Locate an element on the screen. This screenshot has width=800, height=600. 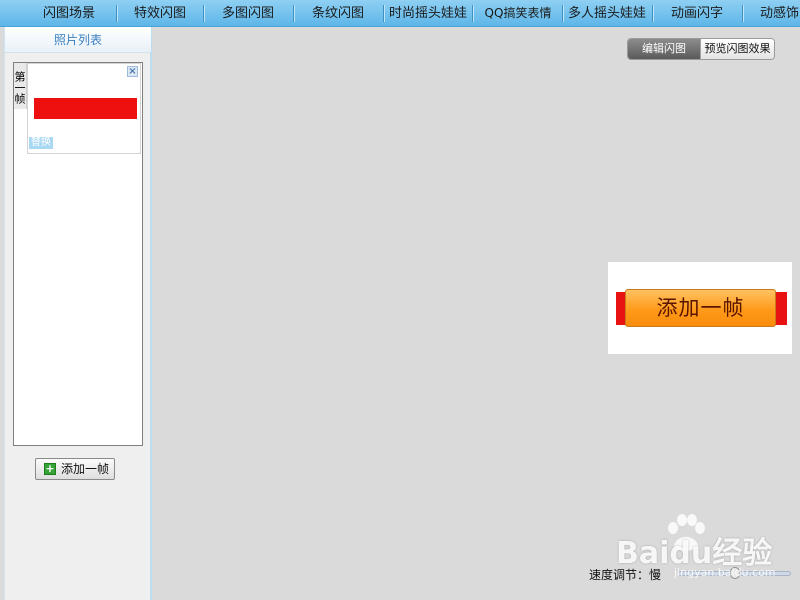
speed-slider-handle is located at coordinates (735, 573).